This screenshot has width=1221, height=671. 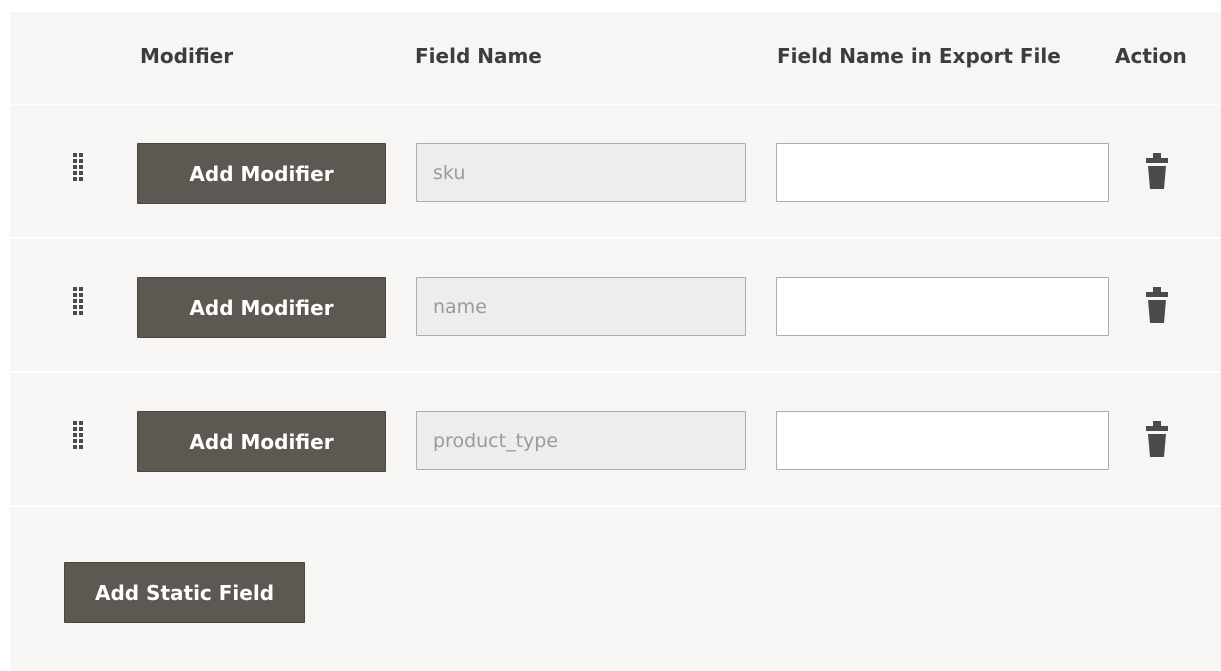 What do you see at coordinates (187, 56) in the screenshot?
I see `column-header-modifier: Modifier` at bounding box center [187, 56].